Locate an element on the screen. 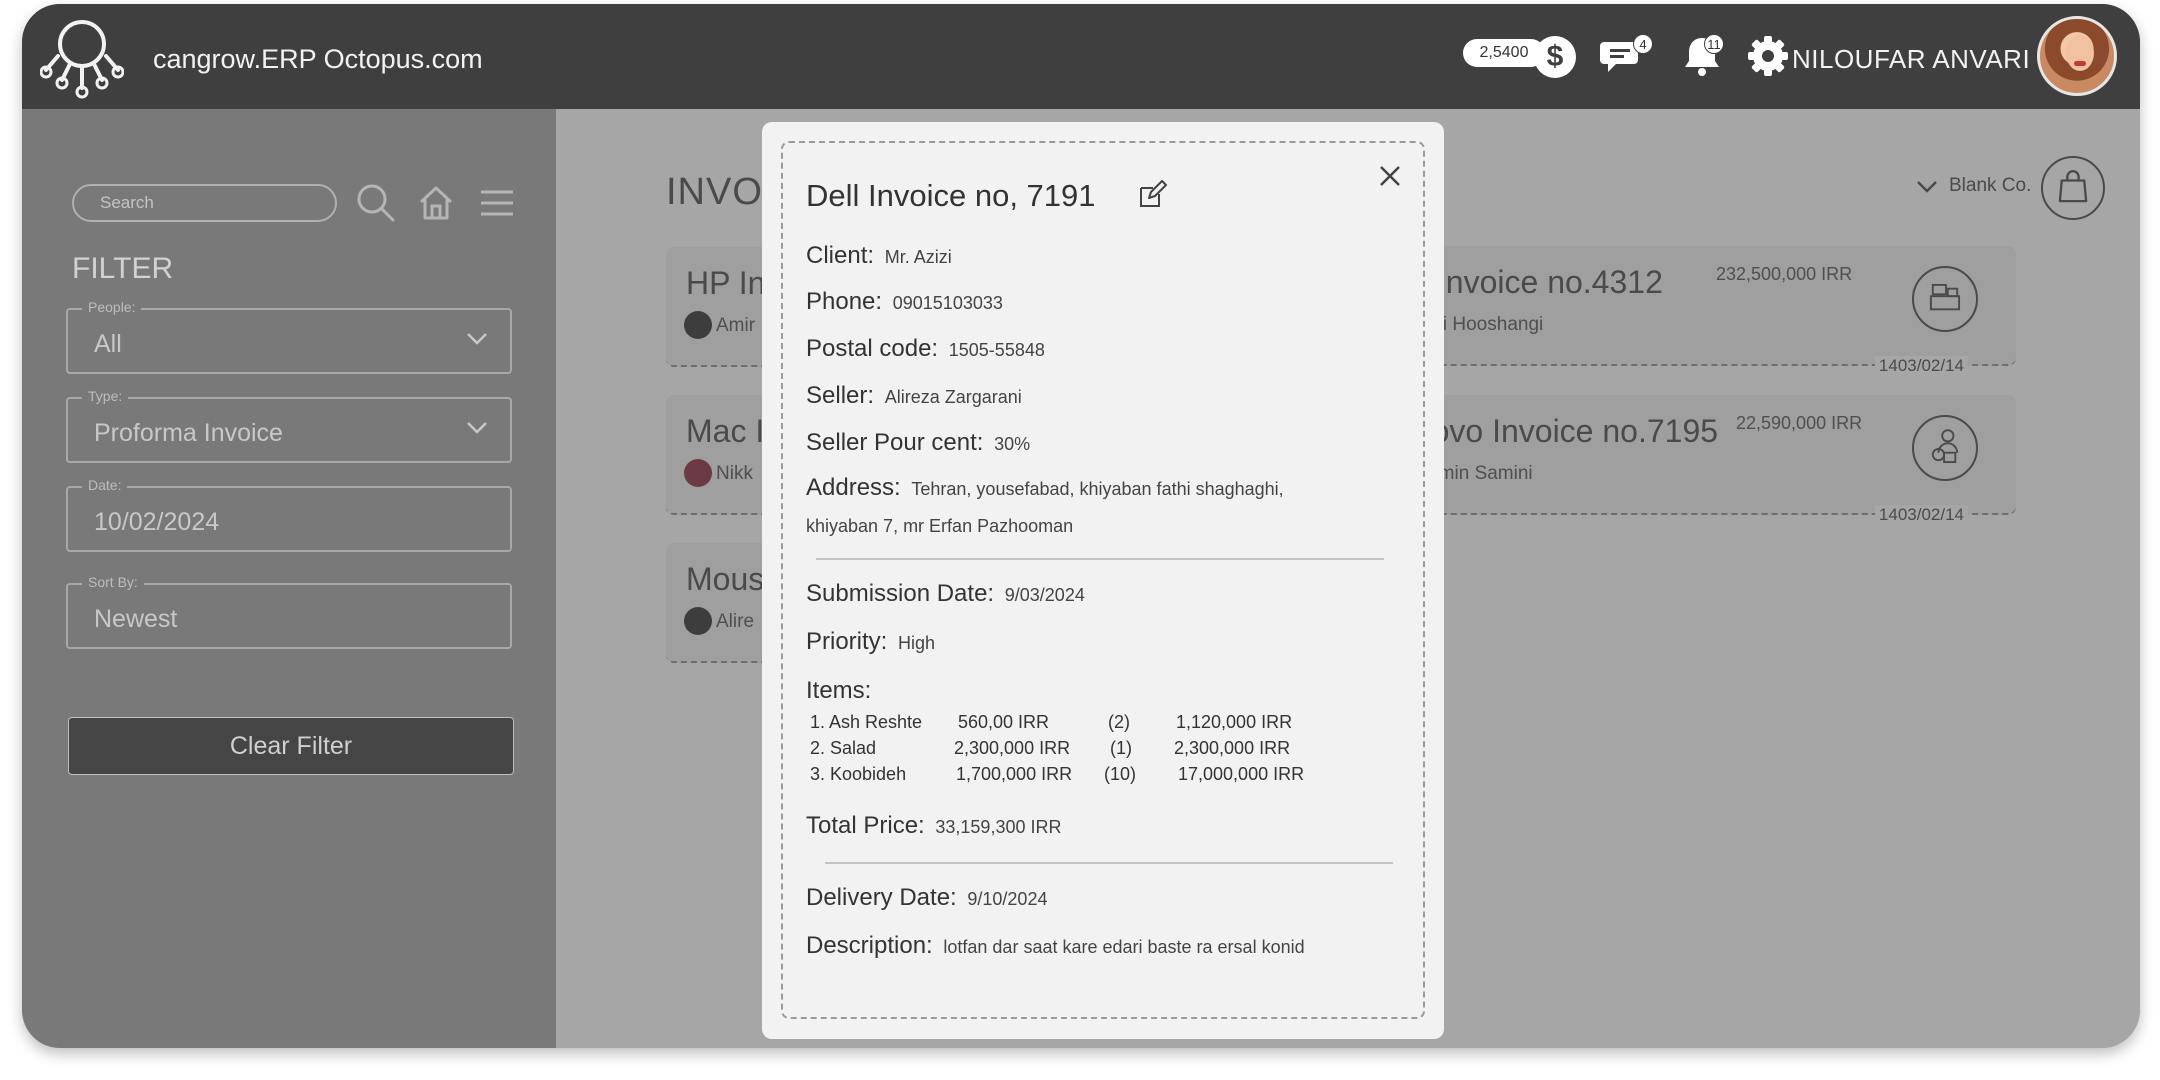  people-value: All is located at coordinates (108, 344).